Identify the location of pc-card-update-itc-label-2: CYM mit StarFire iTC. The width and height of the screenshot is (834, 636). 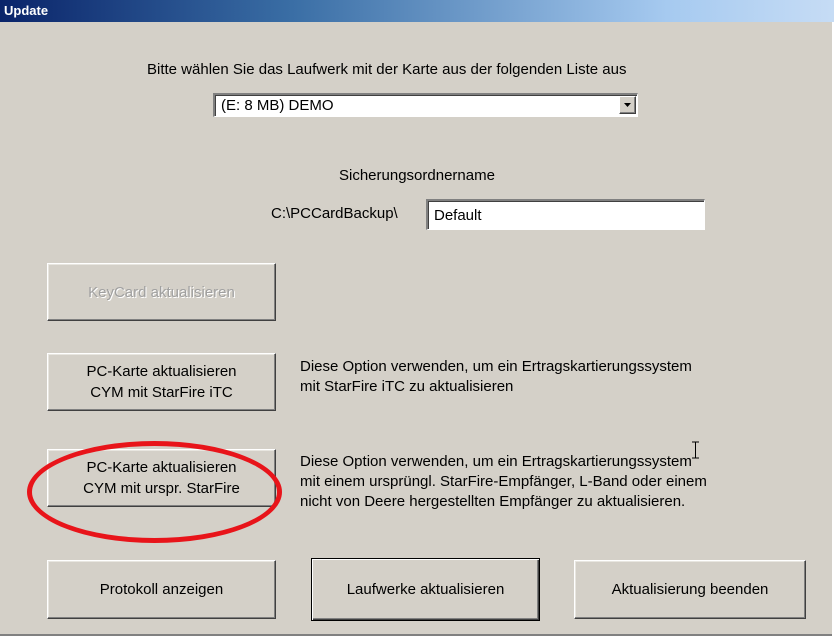
(161, 392).